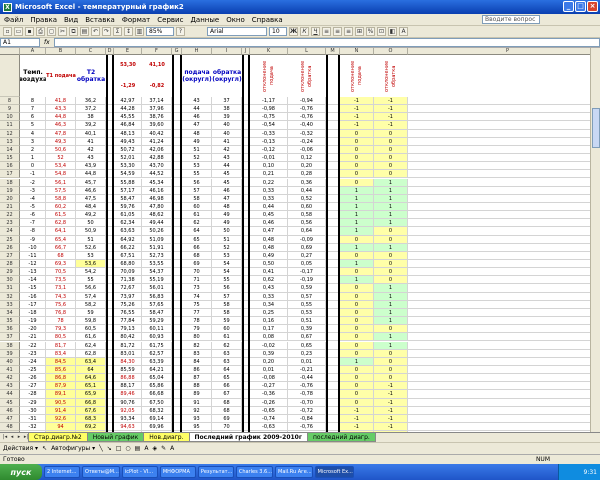 Image resolution: width=600 pixels, height=480 pixels. Describe the element at coordinates (307, 418) in the screenshot. I see `cell-l: -0,84` at that location.